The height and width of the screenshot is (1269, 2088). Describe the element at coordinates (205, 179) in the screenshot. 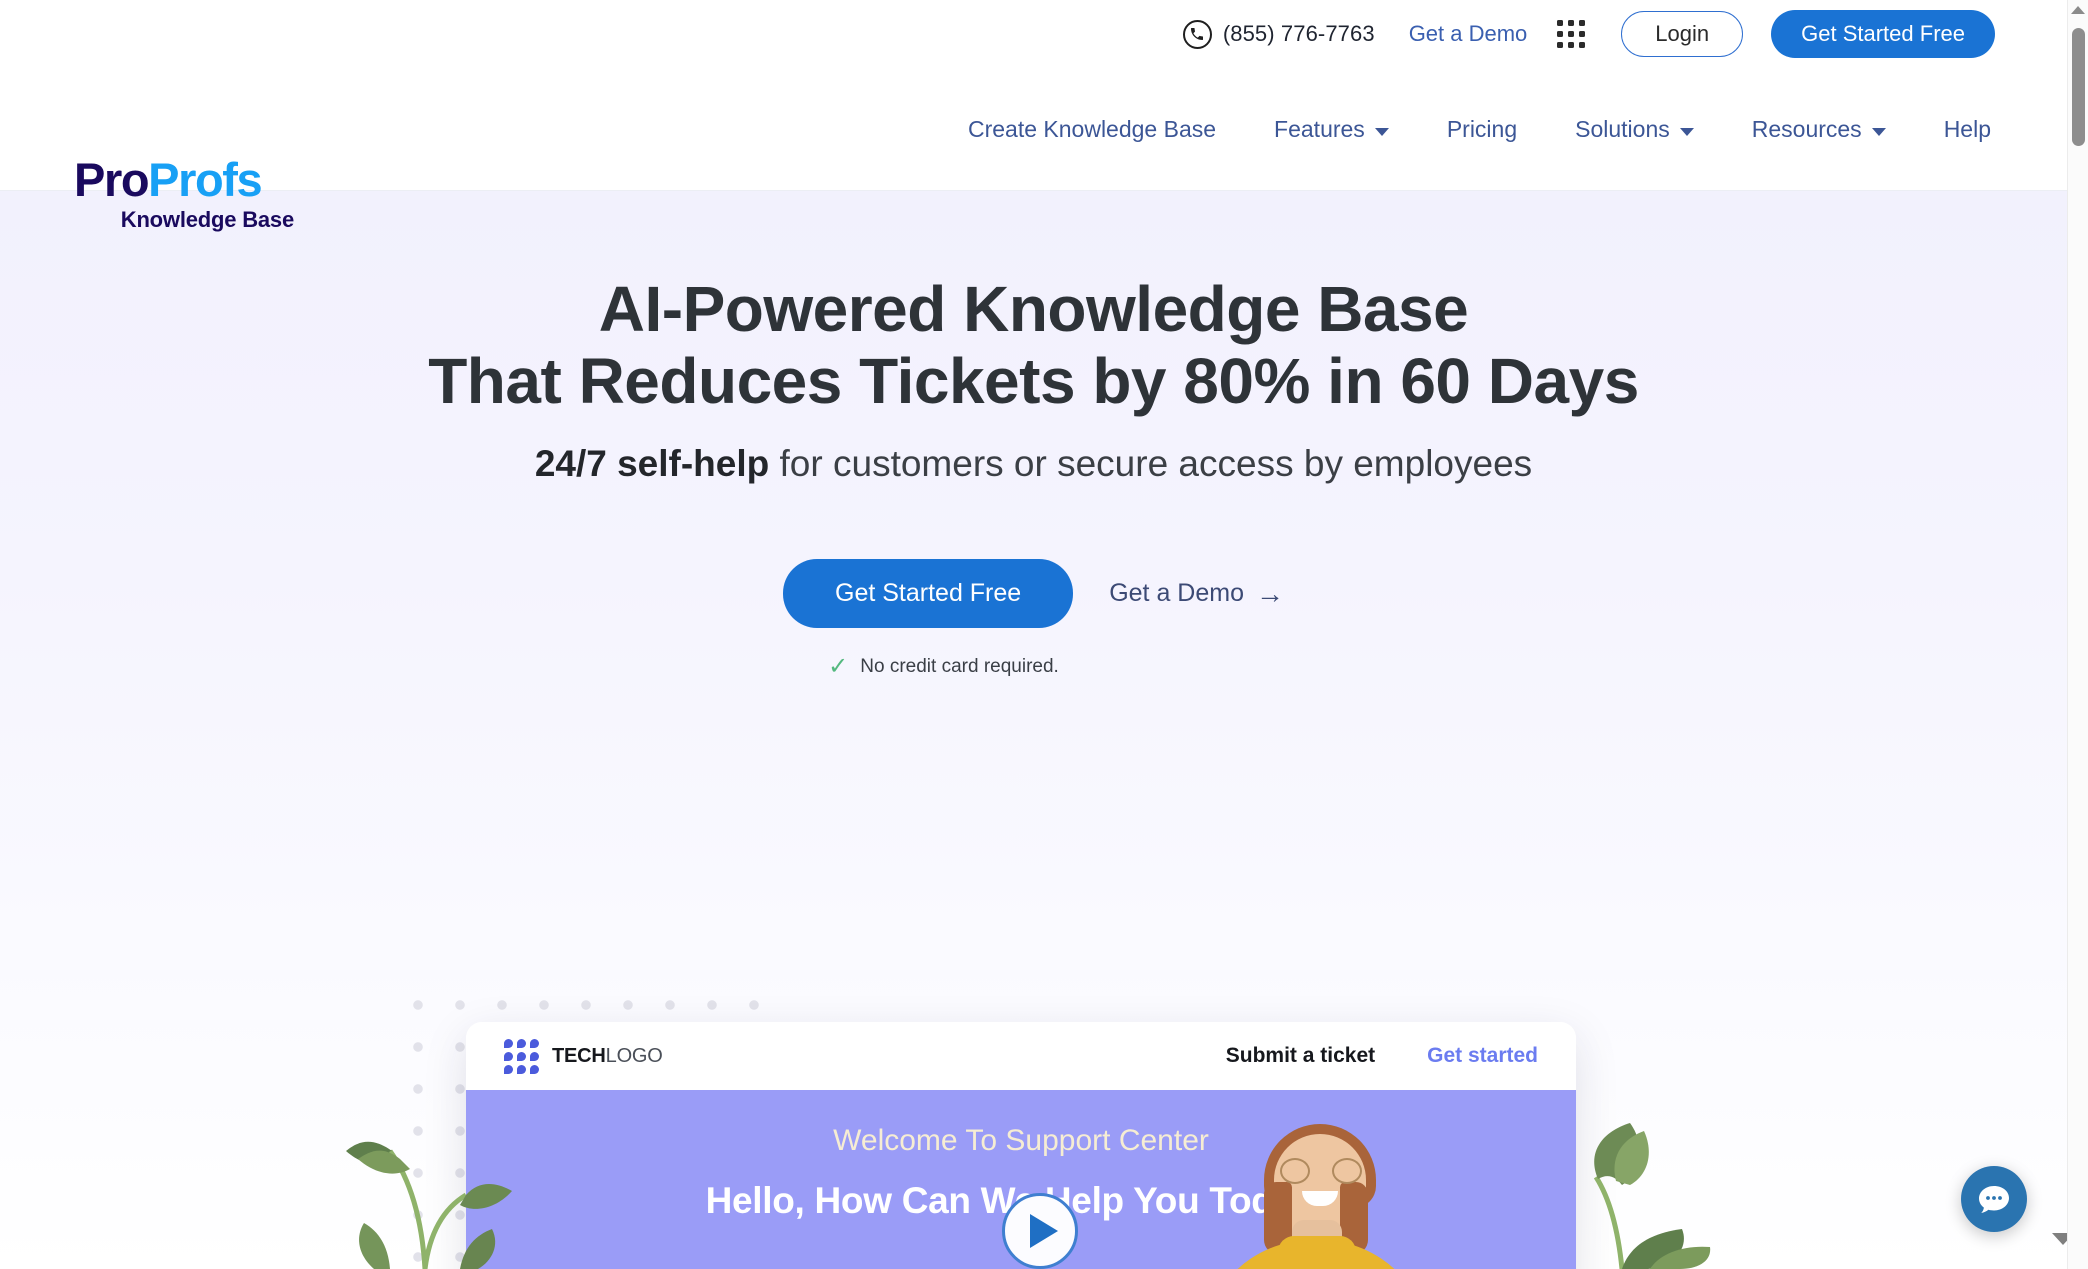

I see `logo-profs-text: Profs` at that location.